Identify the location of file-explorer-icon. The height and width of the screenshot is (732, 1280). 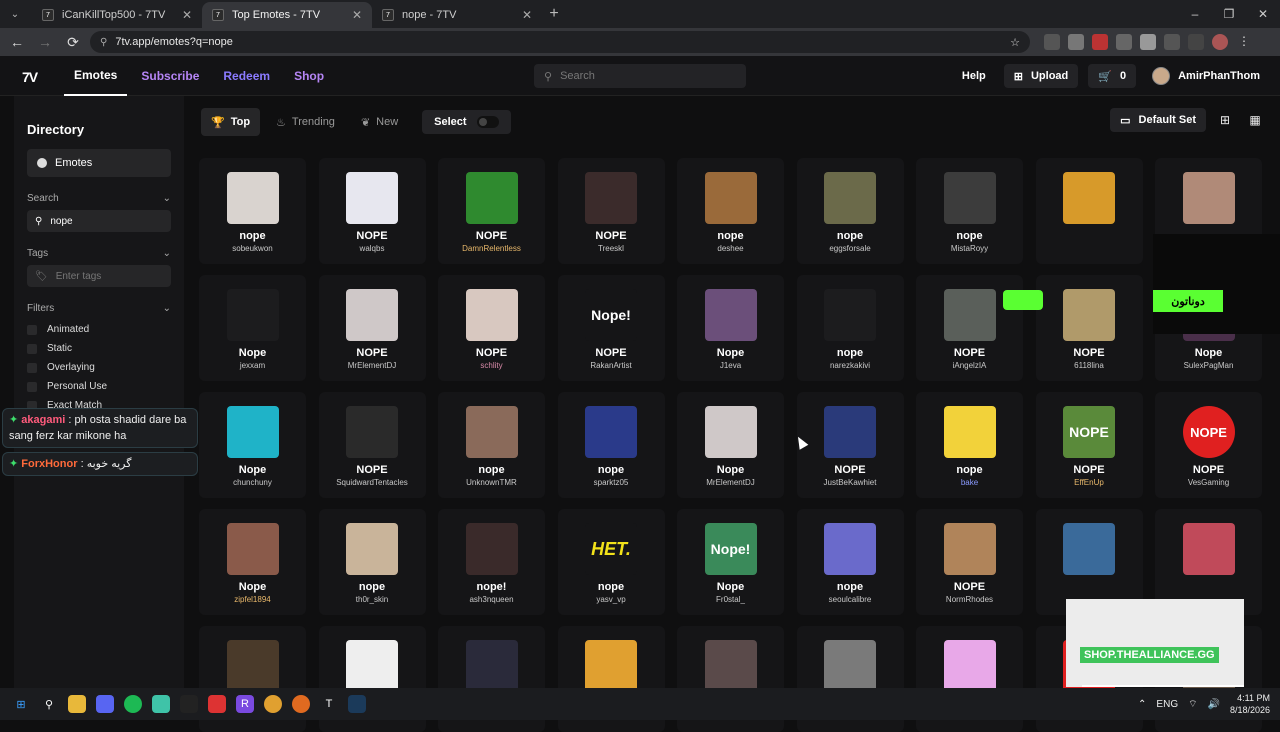
(77, 704).